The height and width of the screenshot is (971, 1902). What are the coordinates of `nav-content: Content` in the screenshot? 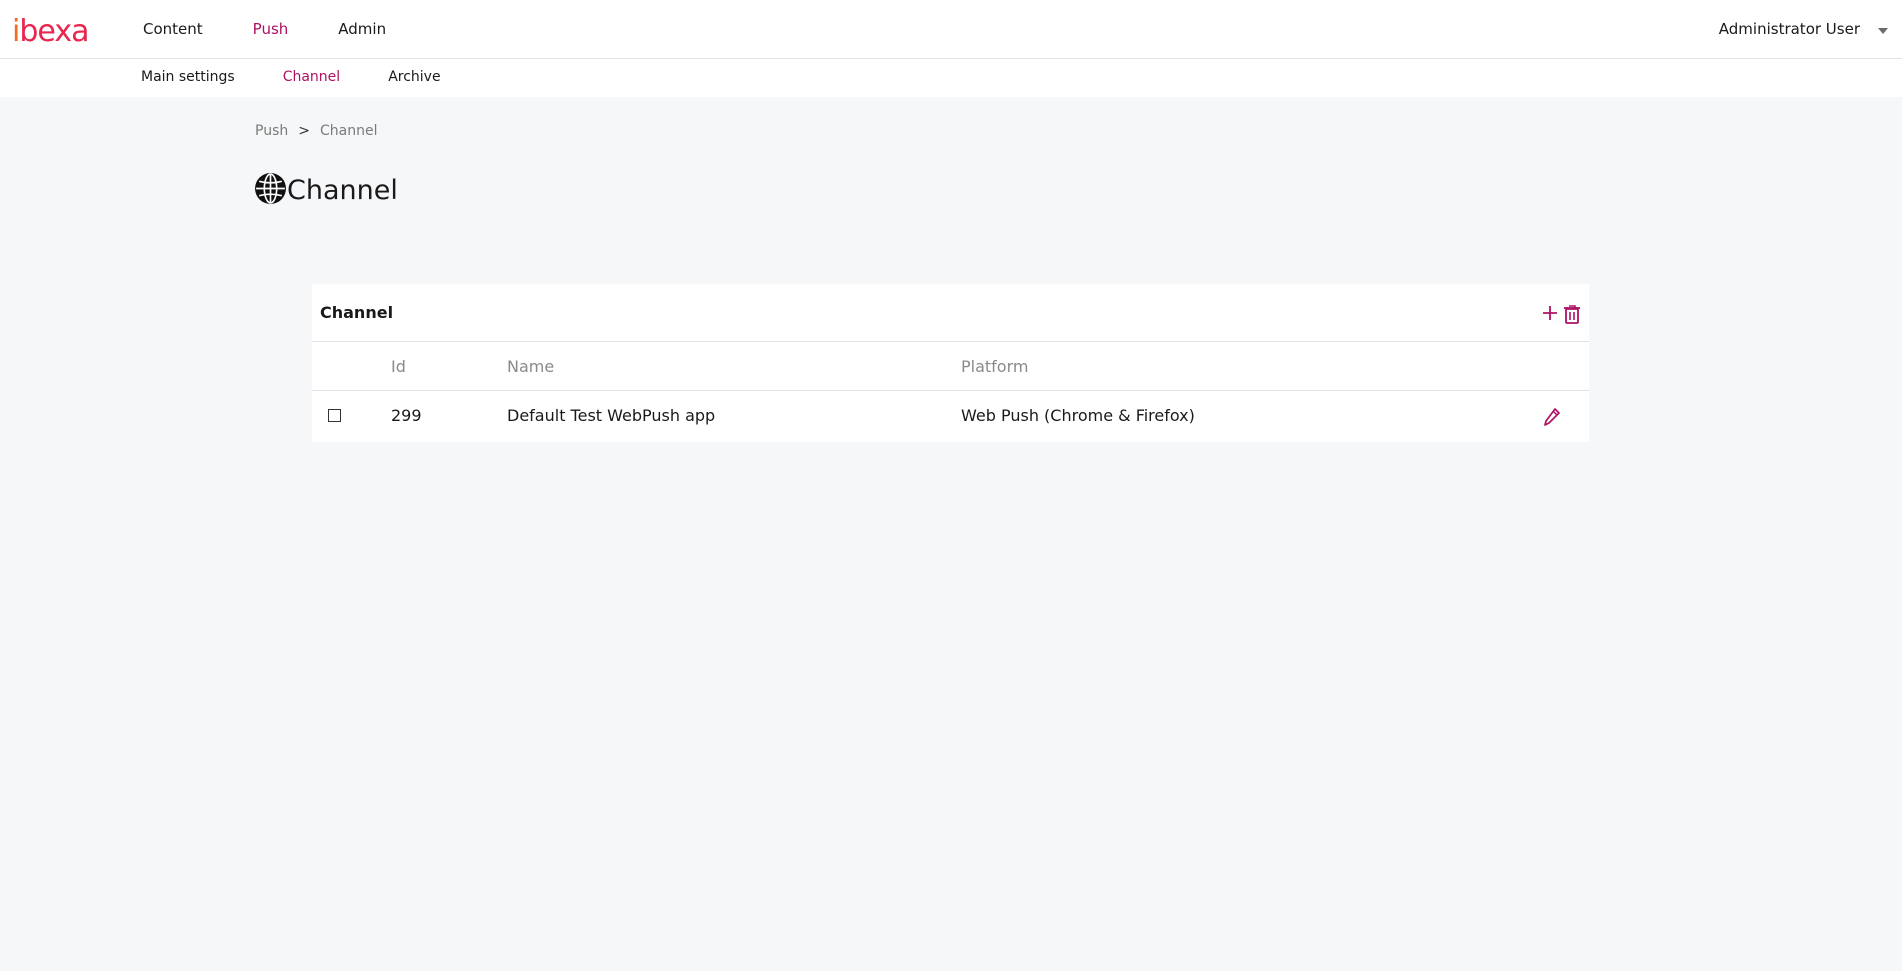 It's located at (173, 29).